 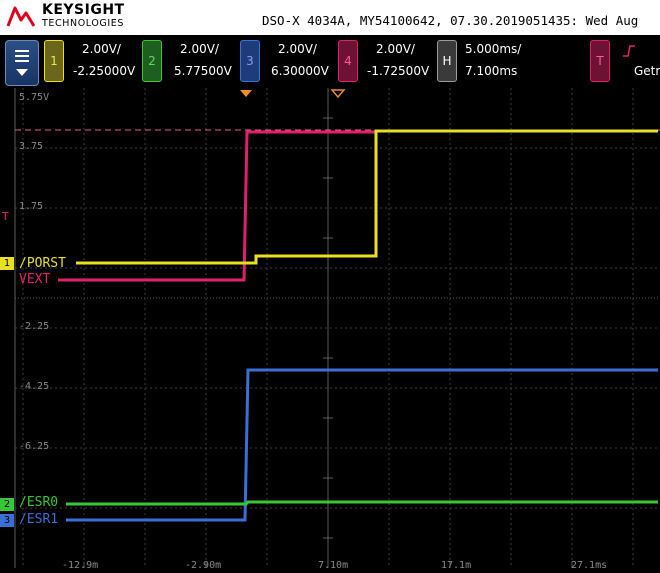 What do you see at coordinates (395, 49) in the screenshot?
I see `channel-4-scale: 2.00V/` at bounding box center [395, 49].